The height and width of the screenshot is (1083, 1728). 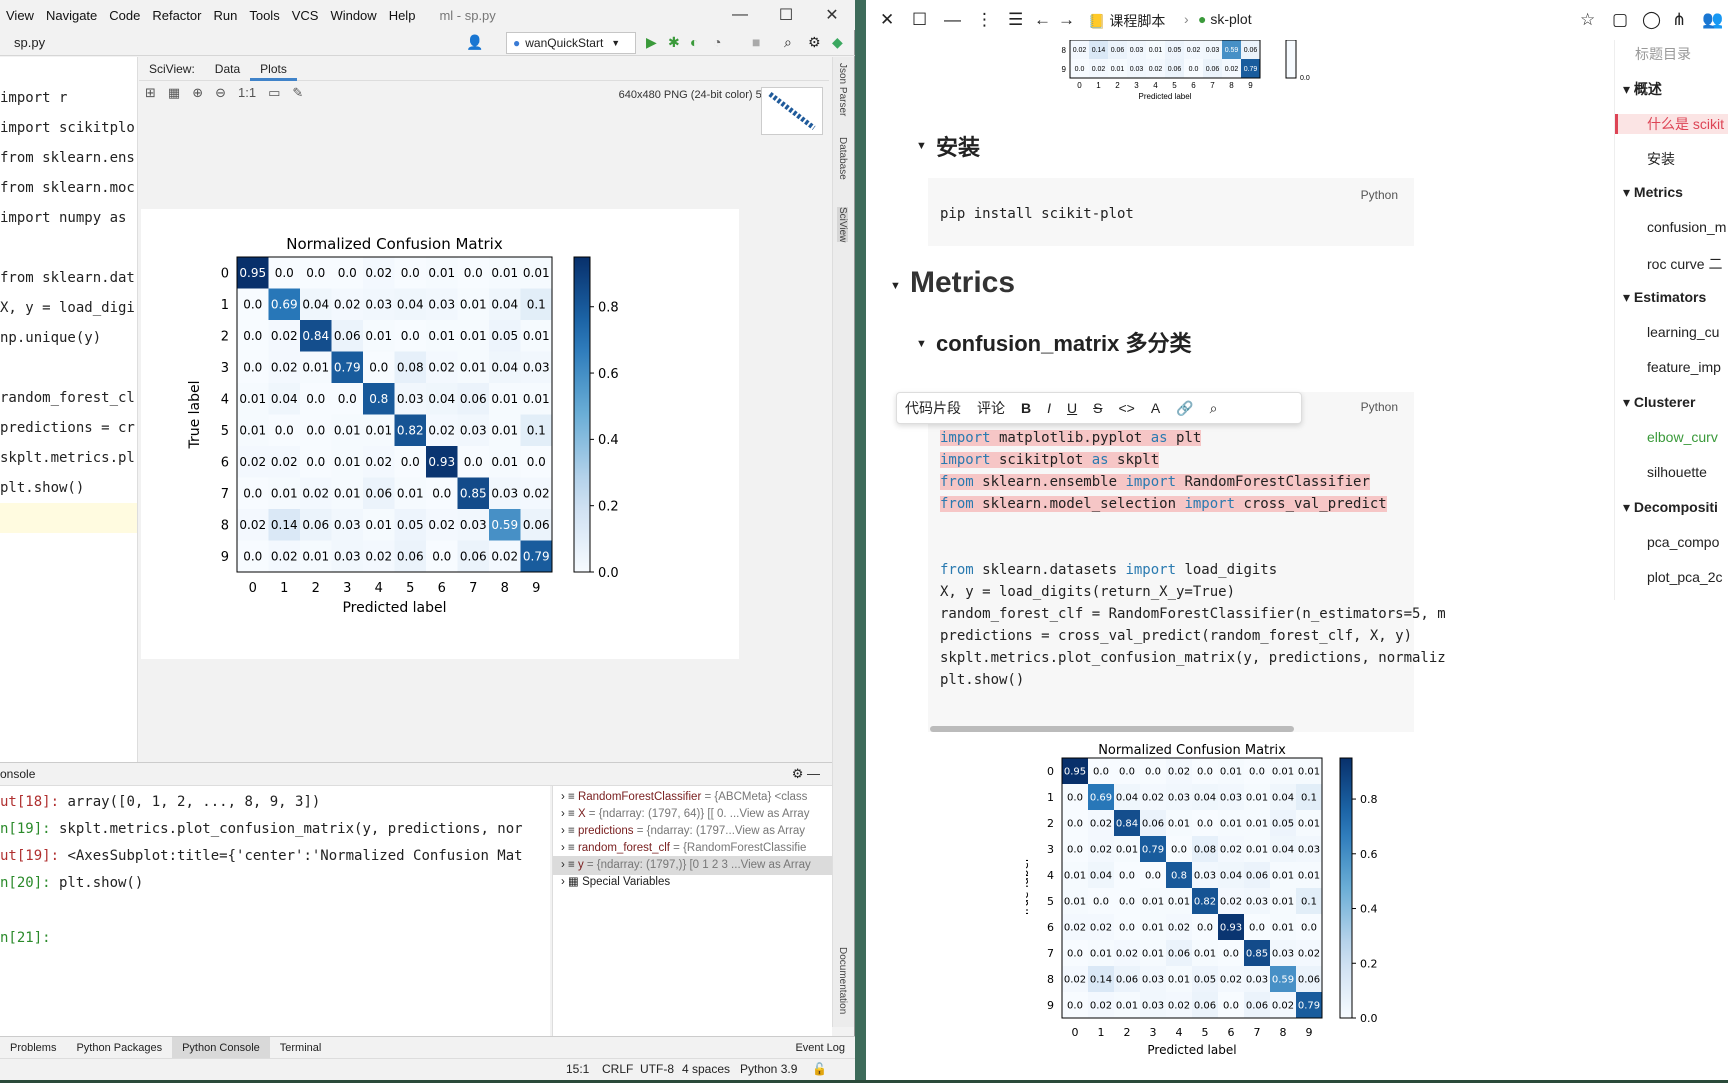 I want to click on coverage-icon: ◐, so click(x=694, y=42).